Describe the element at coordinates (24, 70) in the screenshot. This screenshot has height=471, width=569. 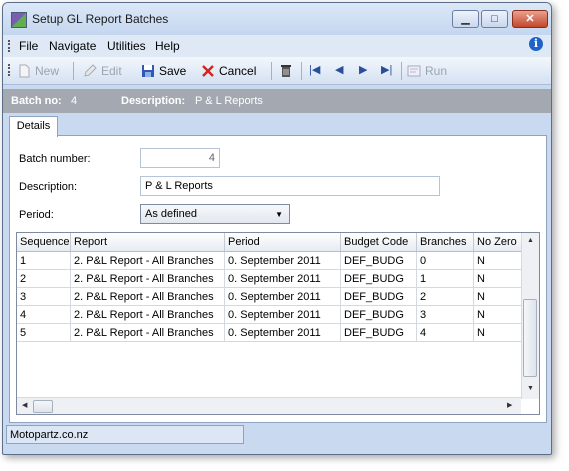
I see `new-document-icon` at that location.